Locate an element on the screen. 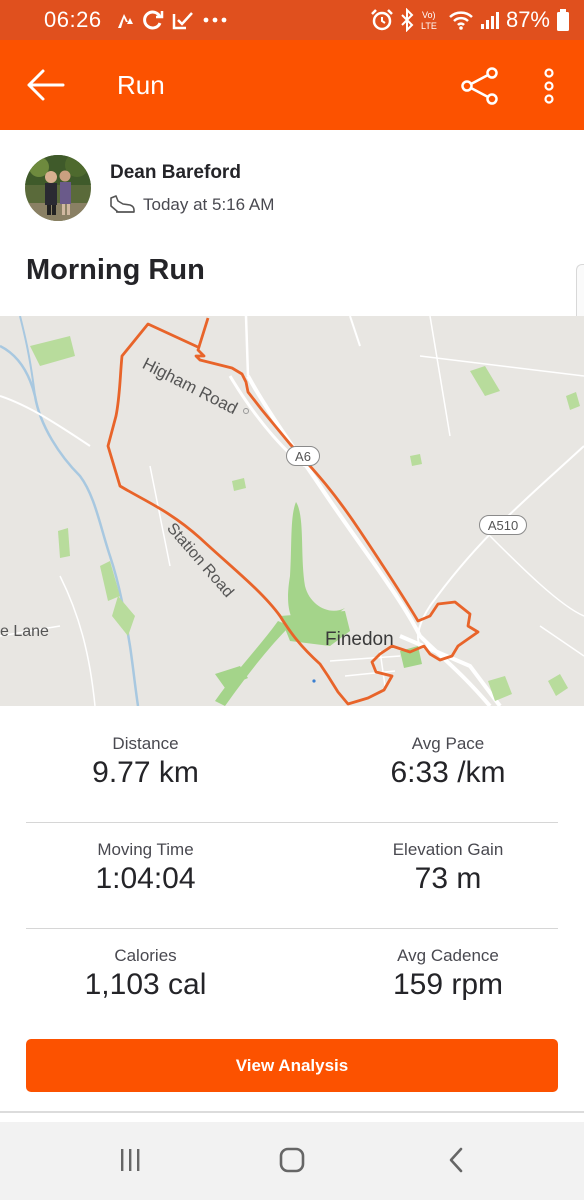 The width and height of the screenshot is (584, 1200). home-icon is located at coordinates (292, 1160).